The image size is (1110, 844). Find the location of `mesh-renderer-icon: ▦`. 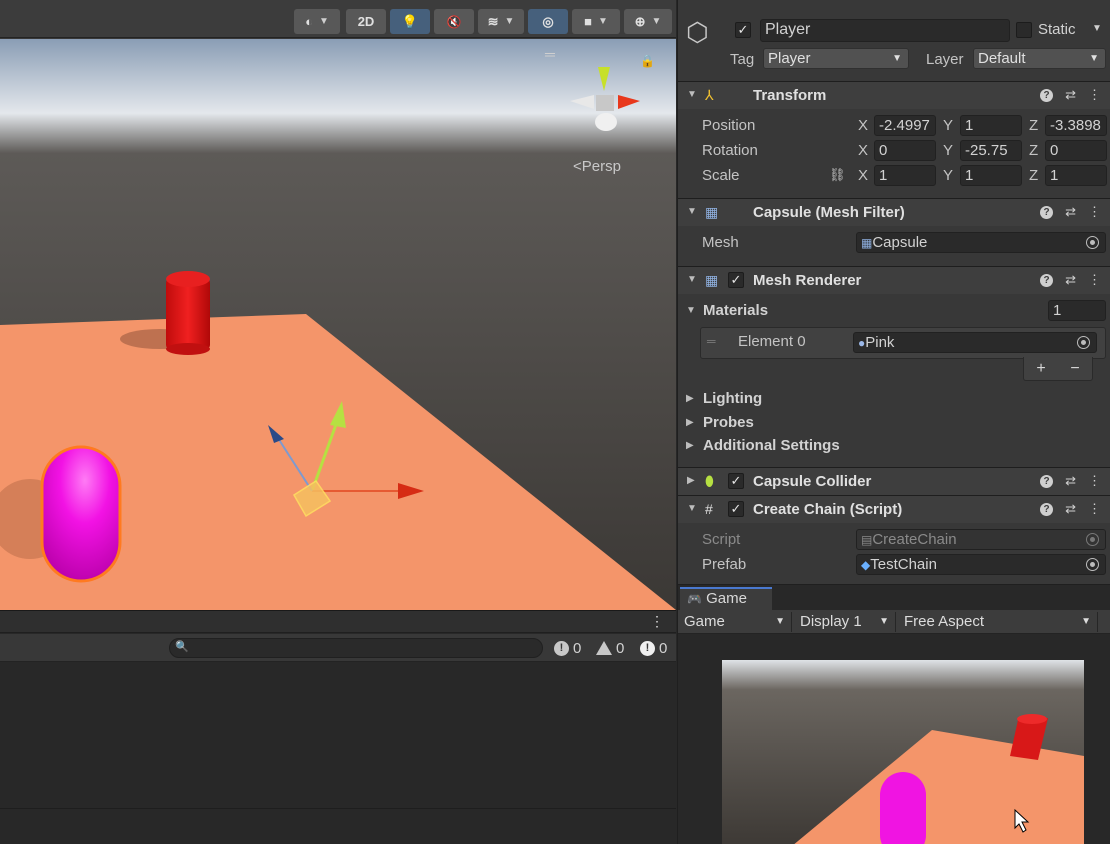

mesh-renderer-icon: ▦ is located at coordinates (712, 280).